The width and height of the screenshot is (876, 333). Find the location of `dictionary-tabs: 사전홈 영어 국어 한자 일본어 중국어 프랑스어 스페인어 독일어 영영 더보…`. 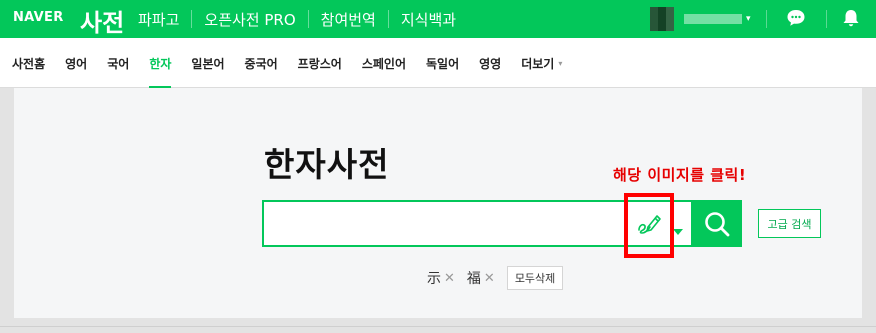

dictionary-tabs: 사전홈 영어 국어 한자 일본어 중국어 프랑스어 스페인어 독일어 영영 더보… is located at coordinates (297, 63).